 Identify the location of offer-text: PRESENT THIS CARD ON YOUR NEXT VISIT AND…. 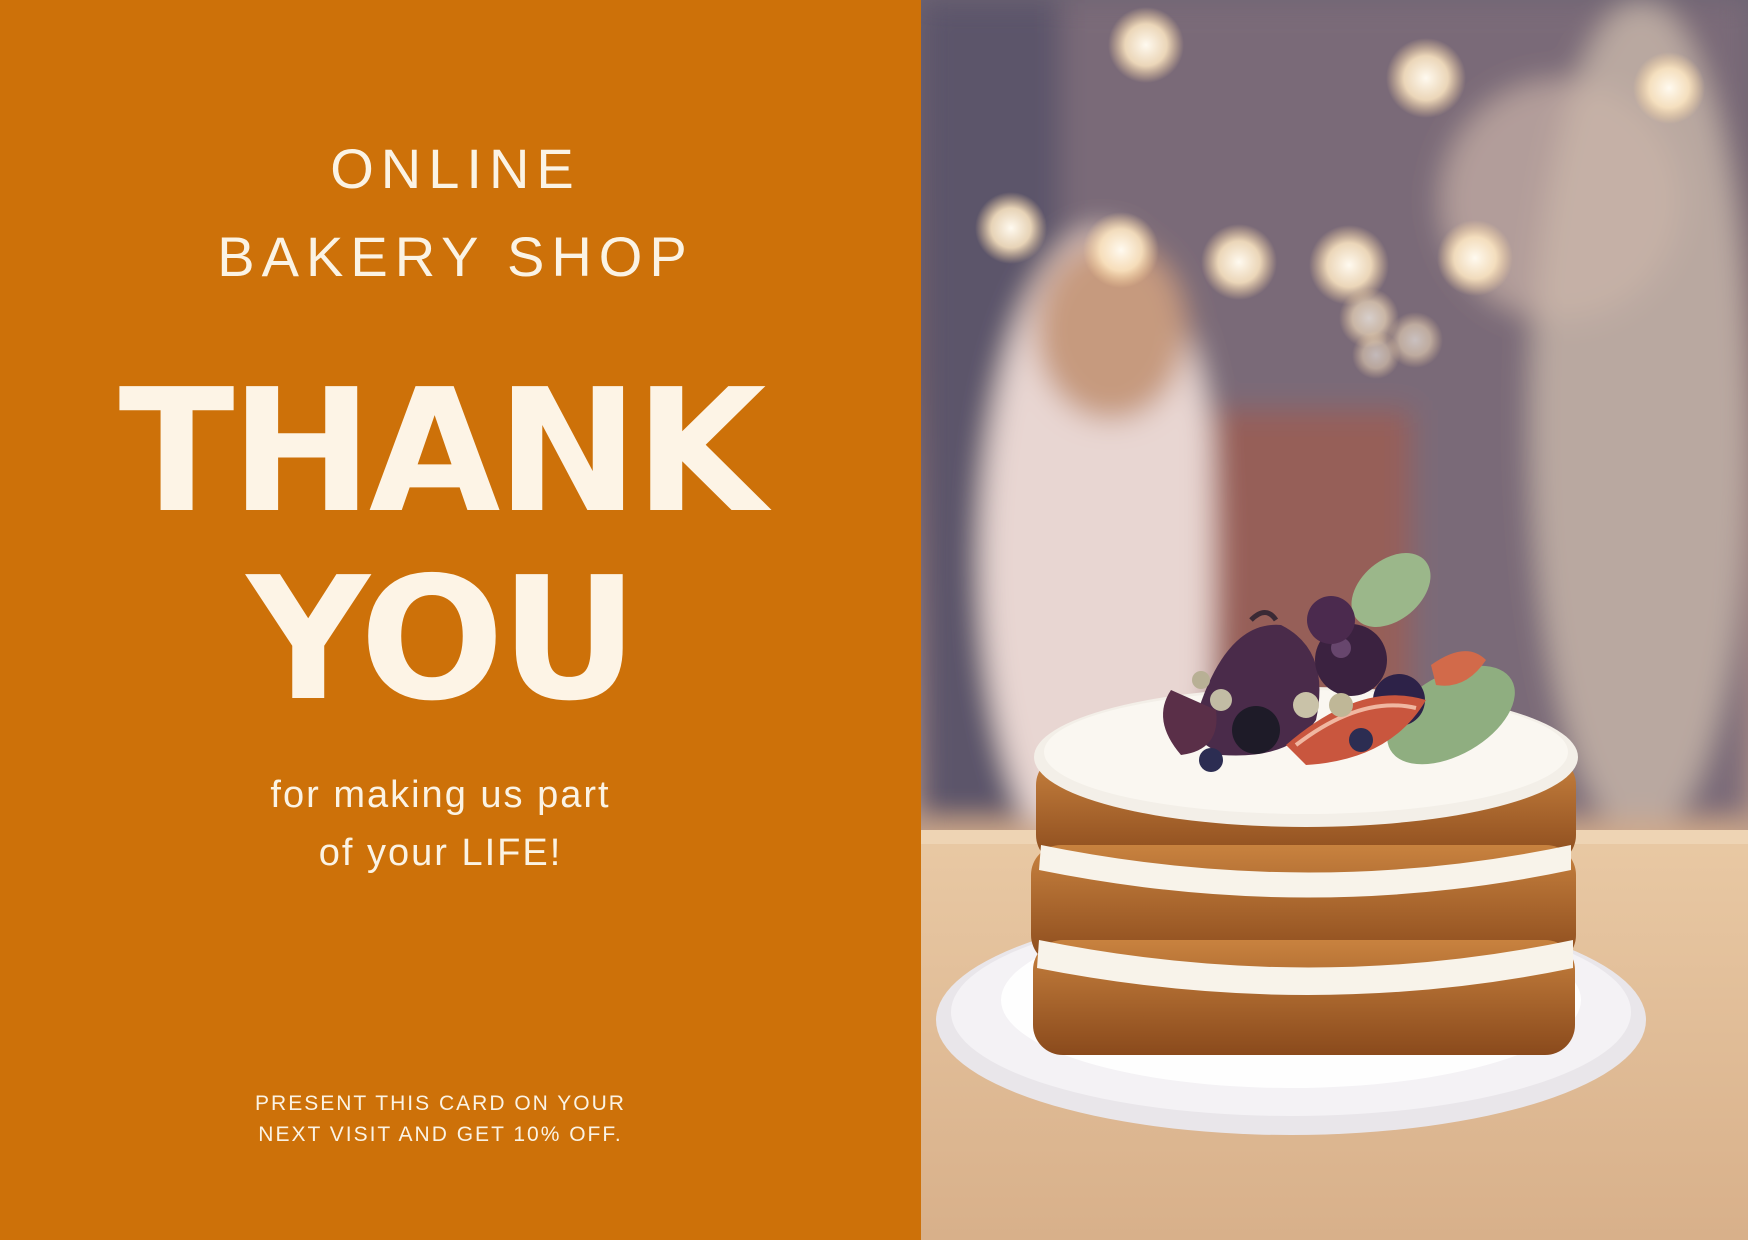
(460, 1119).